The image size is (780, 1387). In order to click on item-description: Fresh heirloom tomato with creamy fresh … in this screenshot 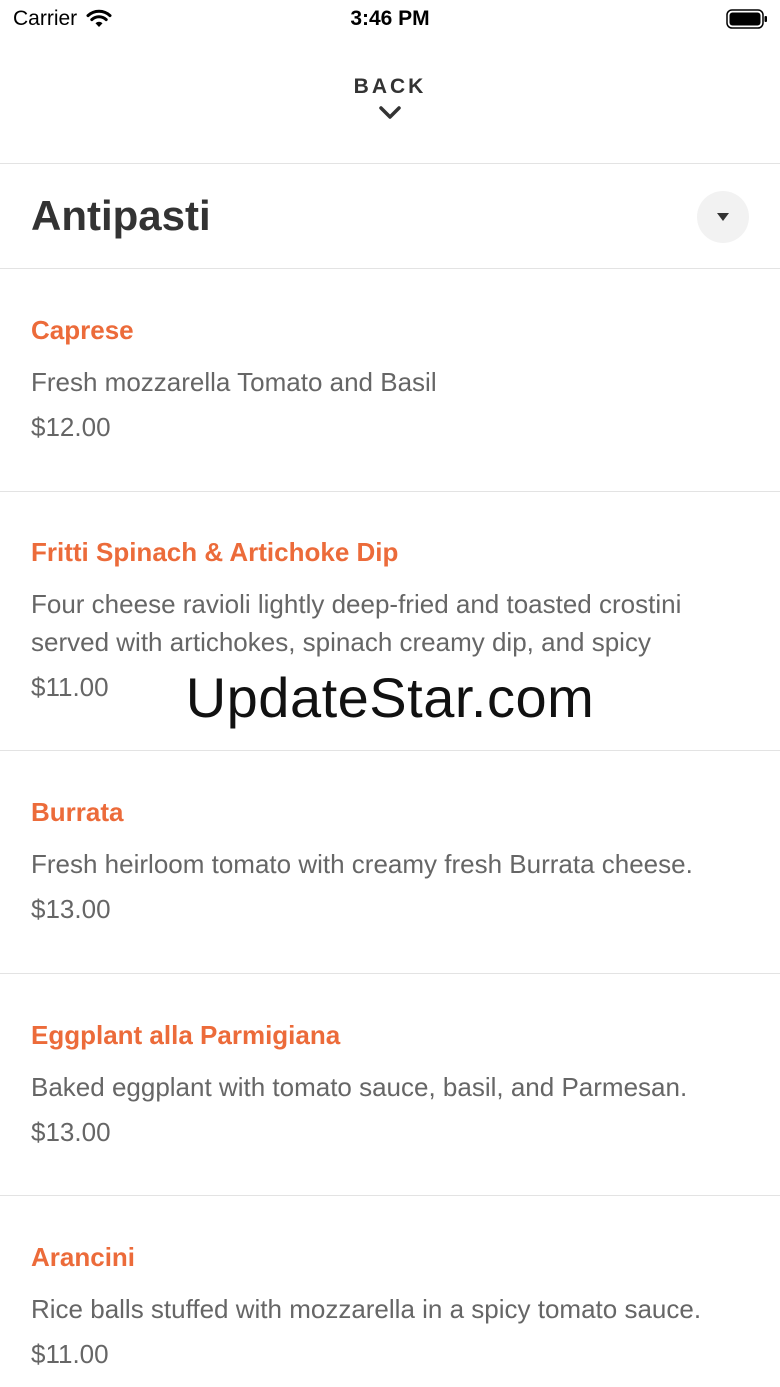, I will do `click(362, 864)`.